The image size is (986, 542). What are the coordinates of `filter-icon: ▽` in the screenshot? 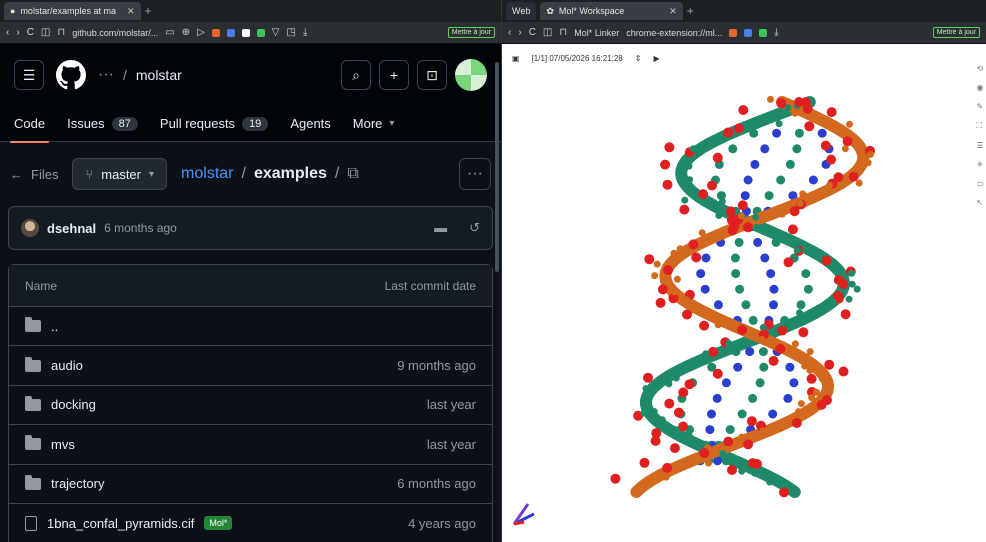 It's located at (276, 32).